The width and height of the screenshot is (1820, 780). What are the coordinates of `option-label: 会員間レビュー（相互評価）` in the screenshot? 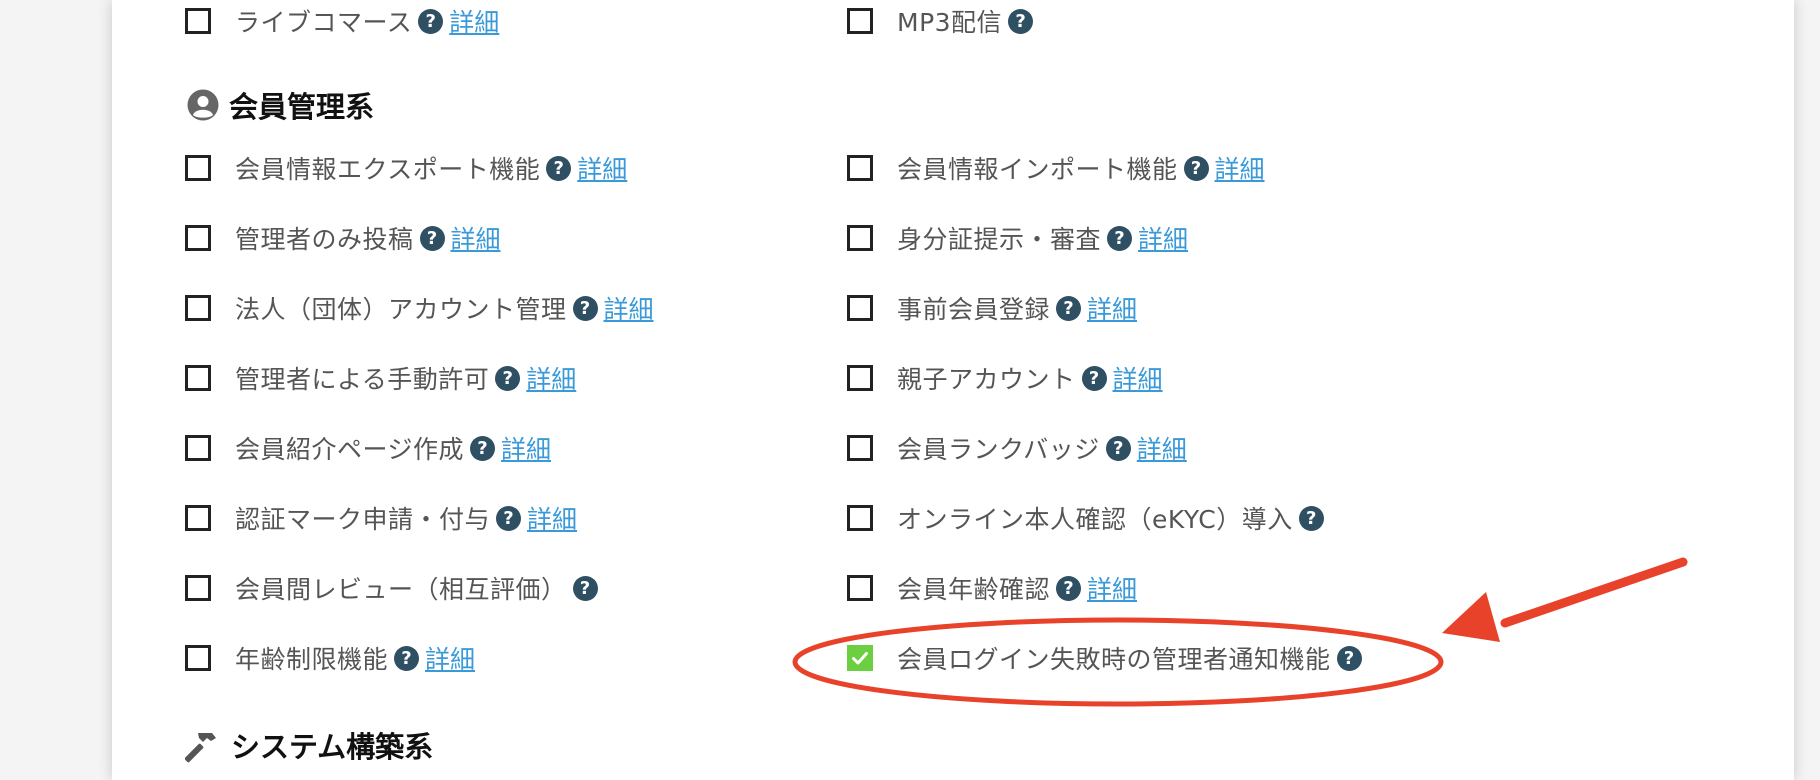 It's located at (401, 589).